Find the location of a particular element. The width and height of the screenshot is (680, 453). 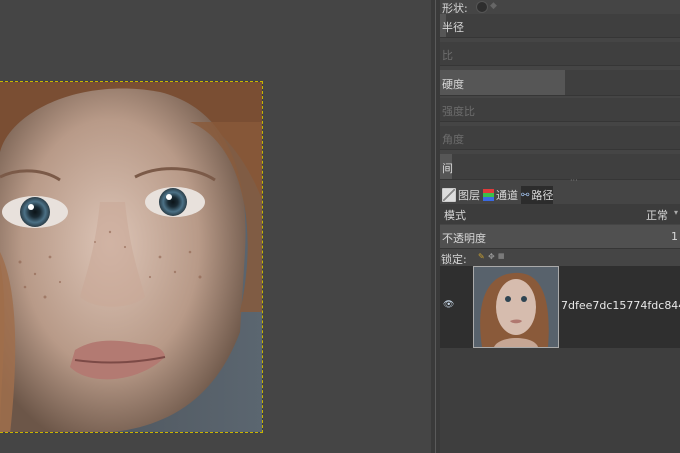

chevron-down-icon: ▾ is located at coordinates (676, 212).